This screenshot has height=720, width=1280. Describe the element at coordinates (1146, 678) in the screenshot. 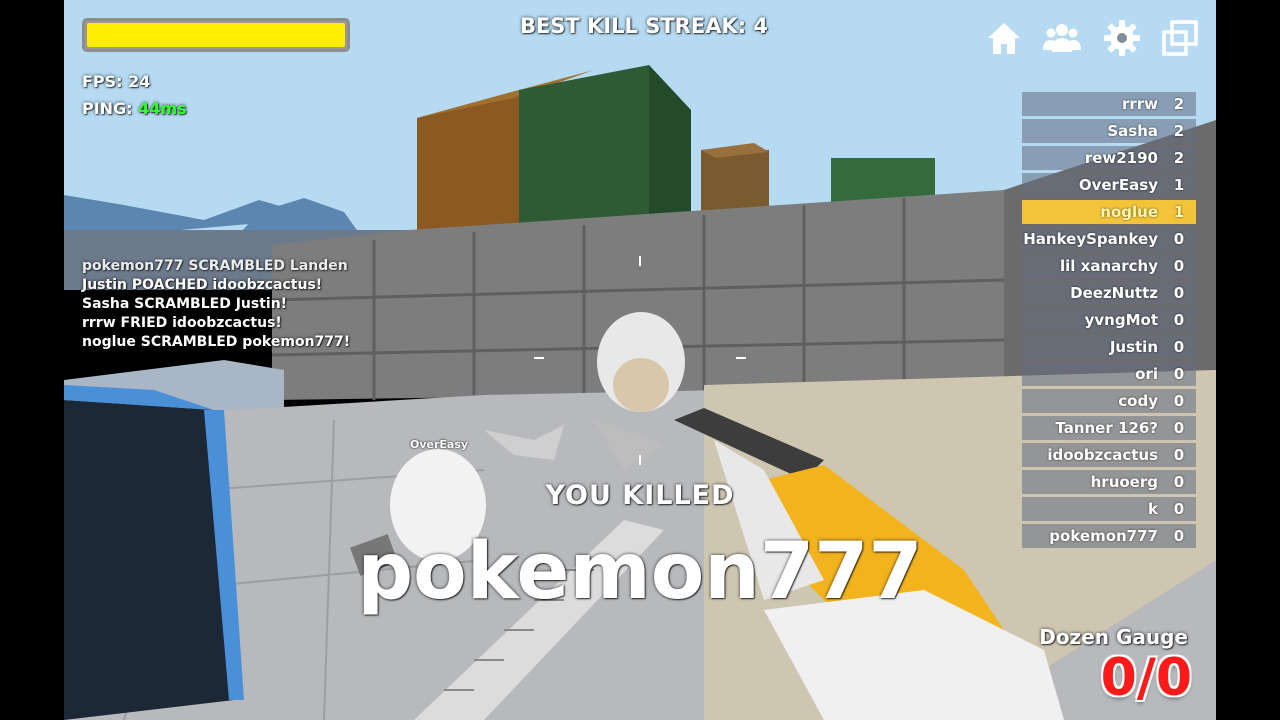

I see `ammo-counter: 0/0` at that location.